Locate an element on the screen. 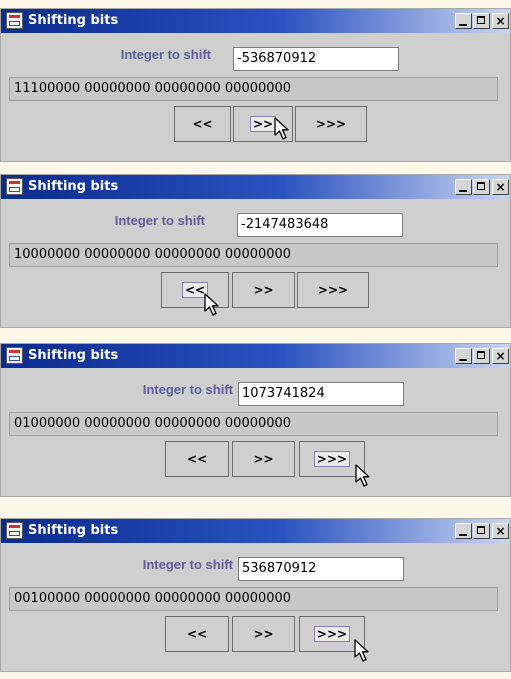 The height and width of the screenshot is (679, 511). integer-input: 536870912 is located at coordinates (321, 569).